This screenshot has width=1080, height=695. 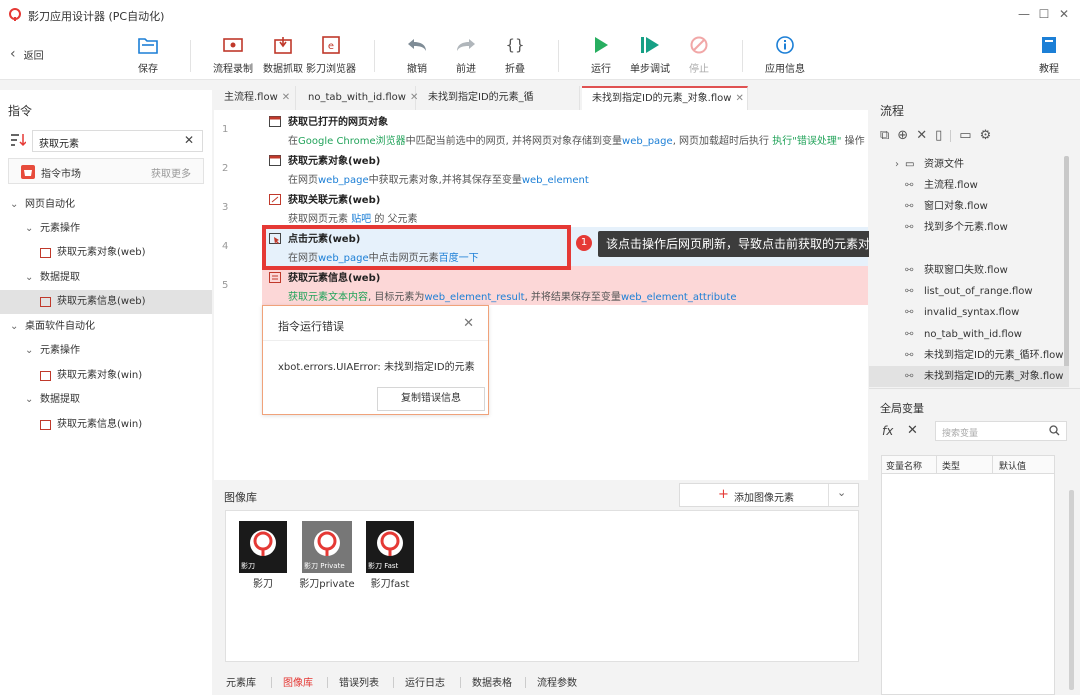 I want to click on new-flow-icon: ⊕, so click(x=902, y=135).